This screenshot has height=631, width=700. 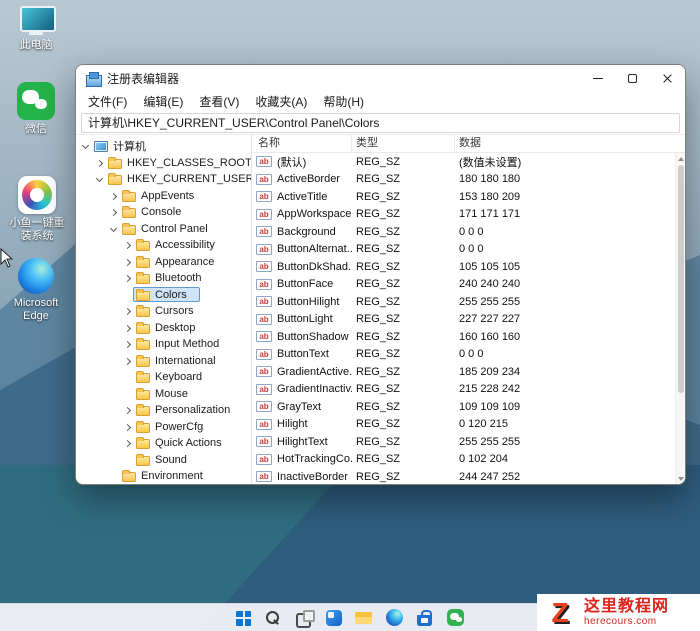 I want to click on tree-item-label: Personalization, so click(x=193, y=410).